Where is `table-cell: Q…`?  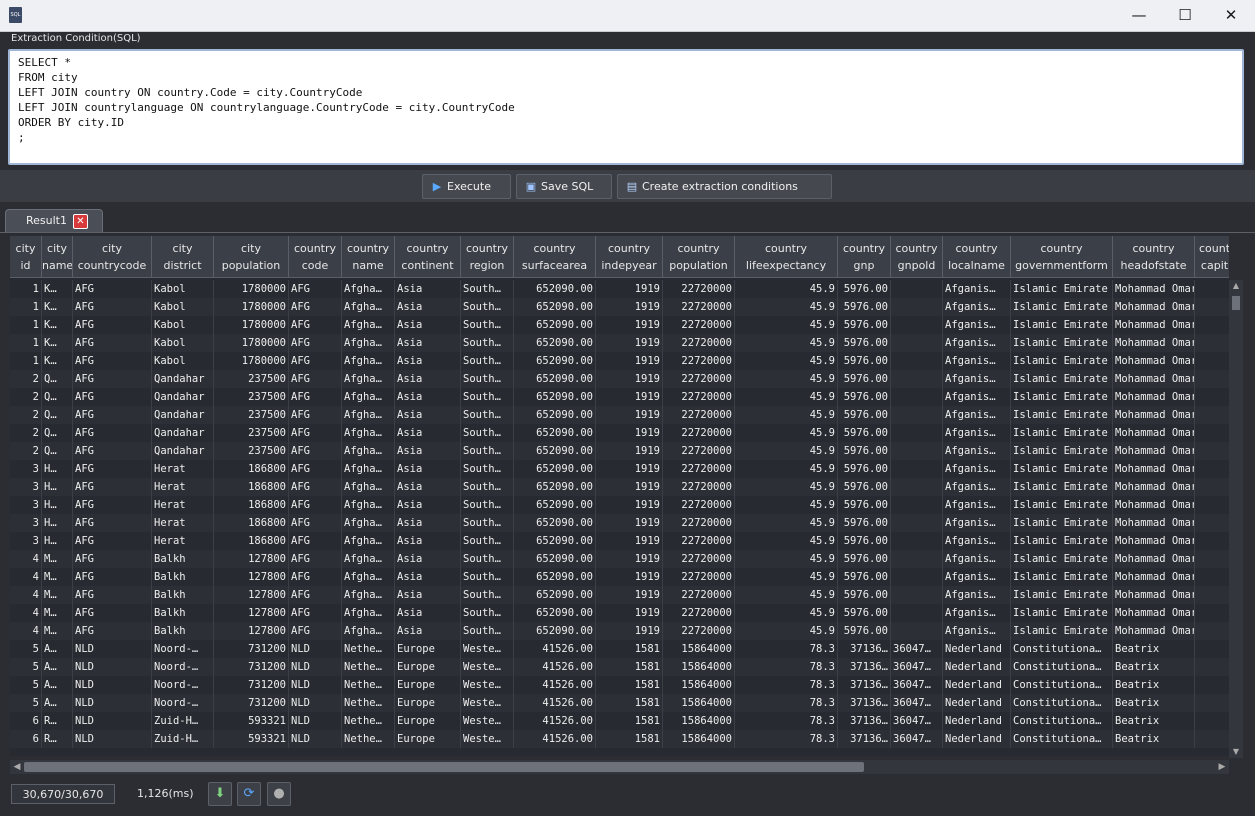
table-cell: Q… is located at coordinates (57, 415).